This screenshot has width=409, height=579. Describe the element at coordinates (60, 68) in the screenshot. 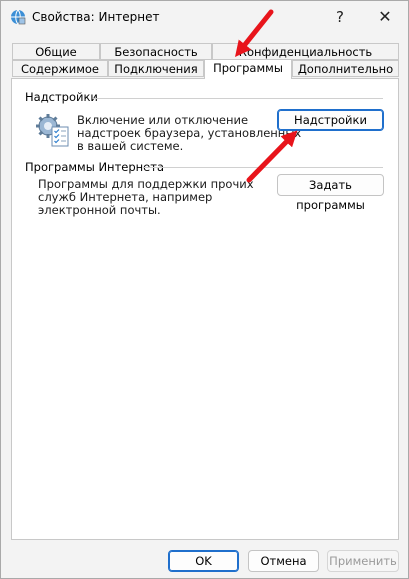

I see `tab-content: Содержимое` at that location.